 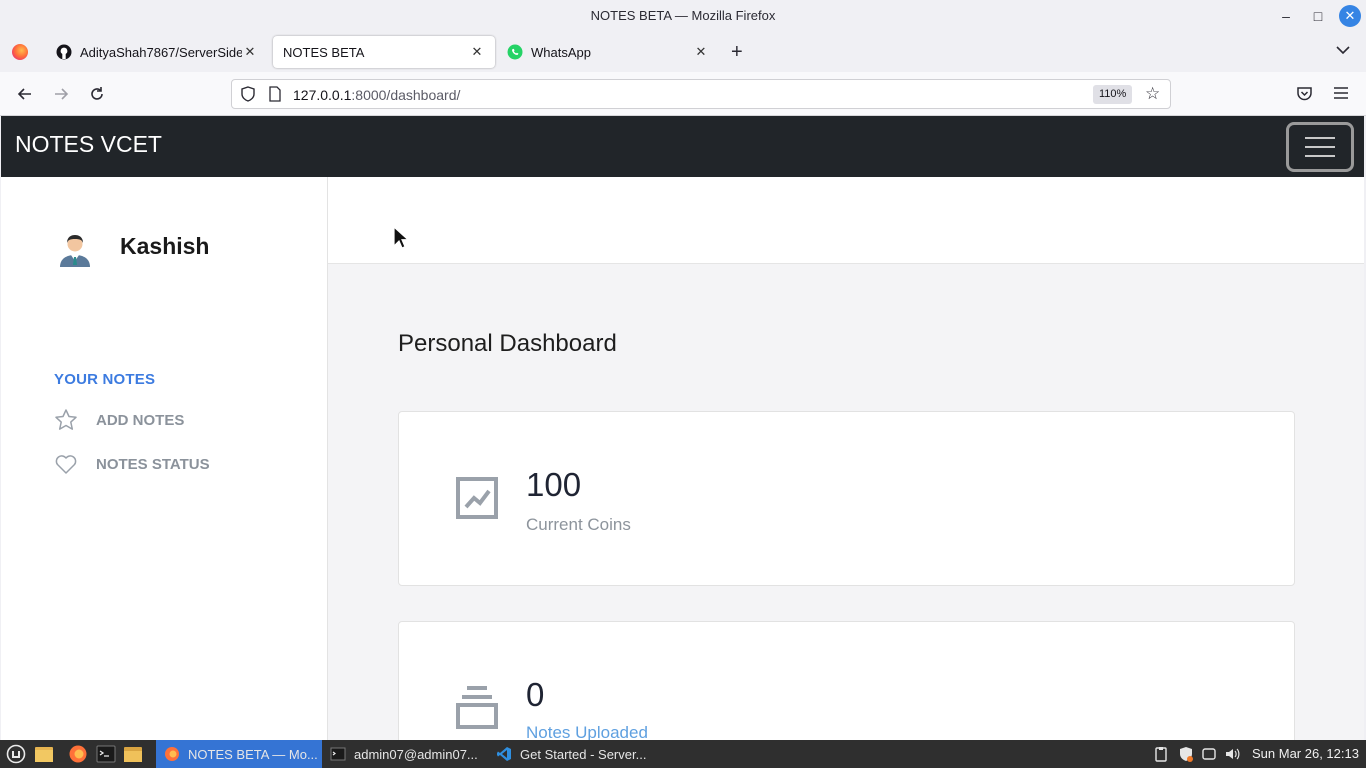 I want to click on tracking-protection-shield-icon, so click(x=248, y=94).